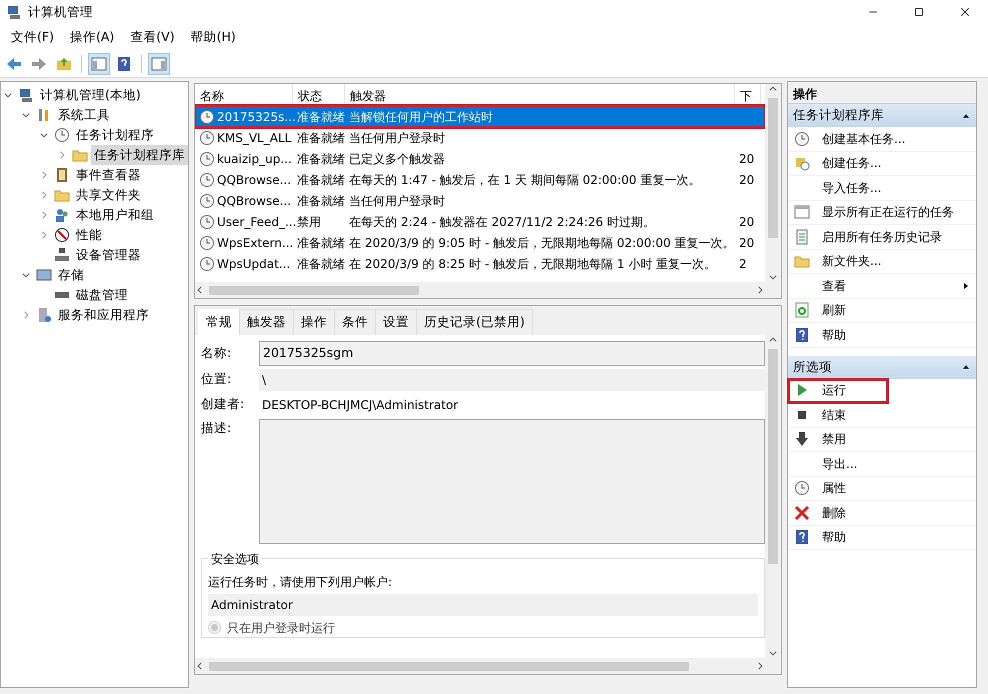 The height and width of the screenshot is (694, 988). Describe the element at coordinates (360, 405) in the screenshot. I see `author-value: DESKTOP-BCHJMCJ\Administrator` at that location.